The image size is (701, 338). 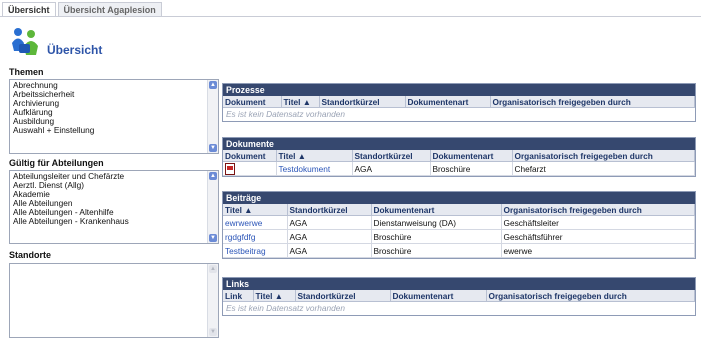 I want to click on panel-title: Links, so click(x=459, y=284).